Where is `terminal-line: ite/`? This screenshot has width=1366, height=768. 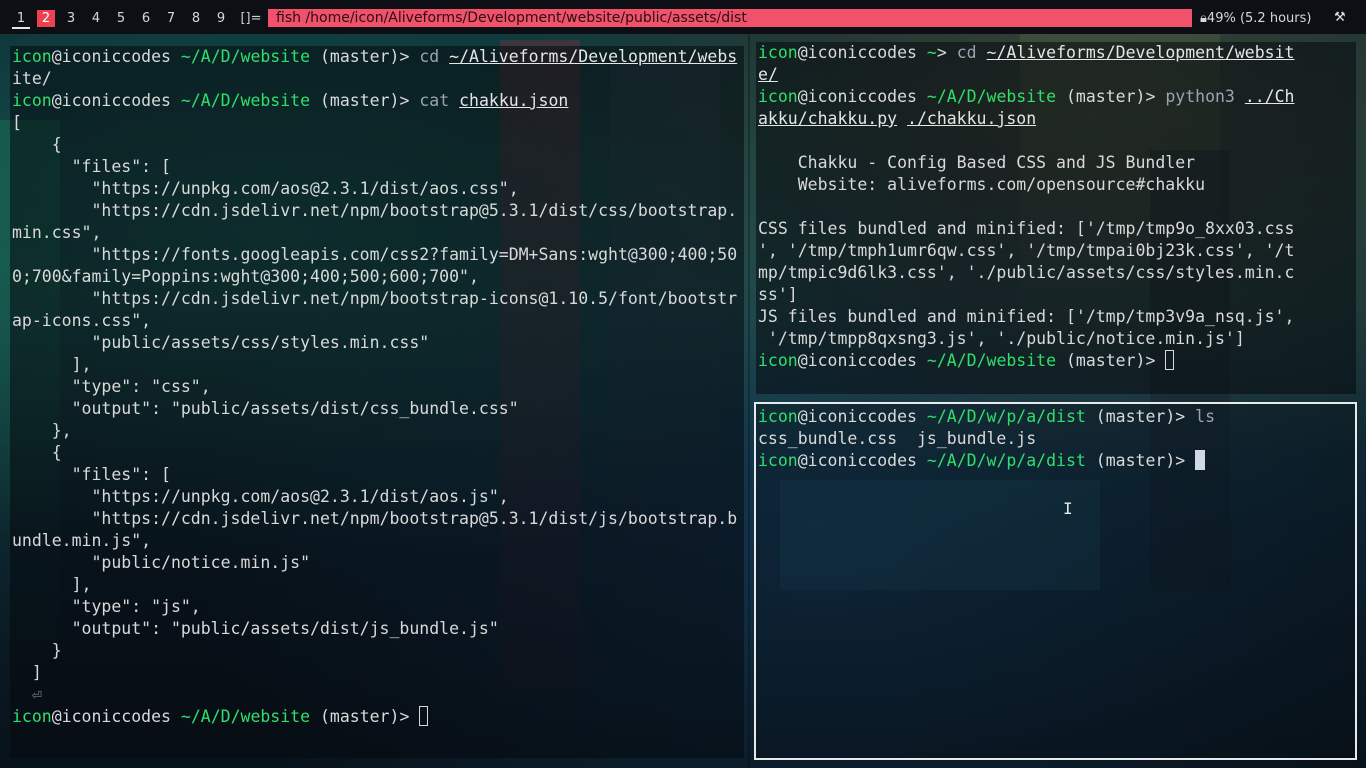
terminal-line: ite/ is located at coordinates (377, 79).